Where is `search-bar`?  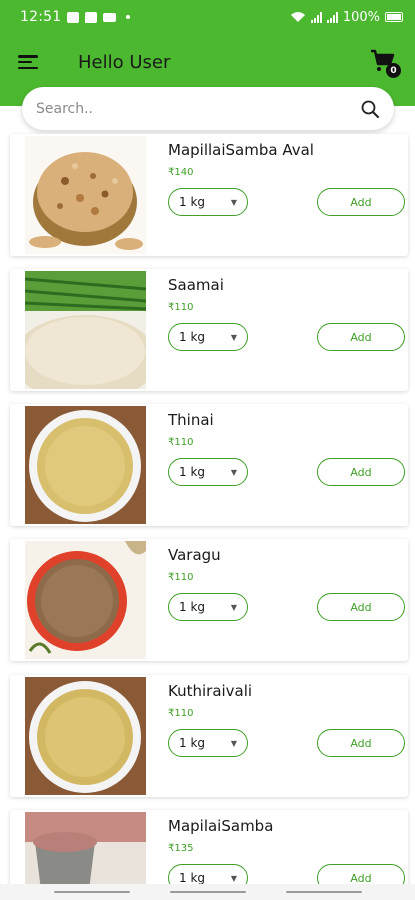 search-bar is located at coordinates (208, 108).